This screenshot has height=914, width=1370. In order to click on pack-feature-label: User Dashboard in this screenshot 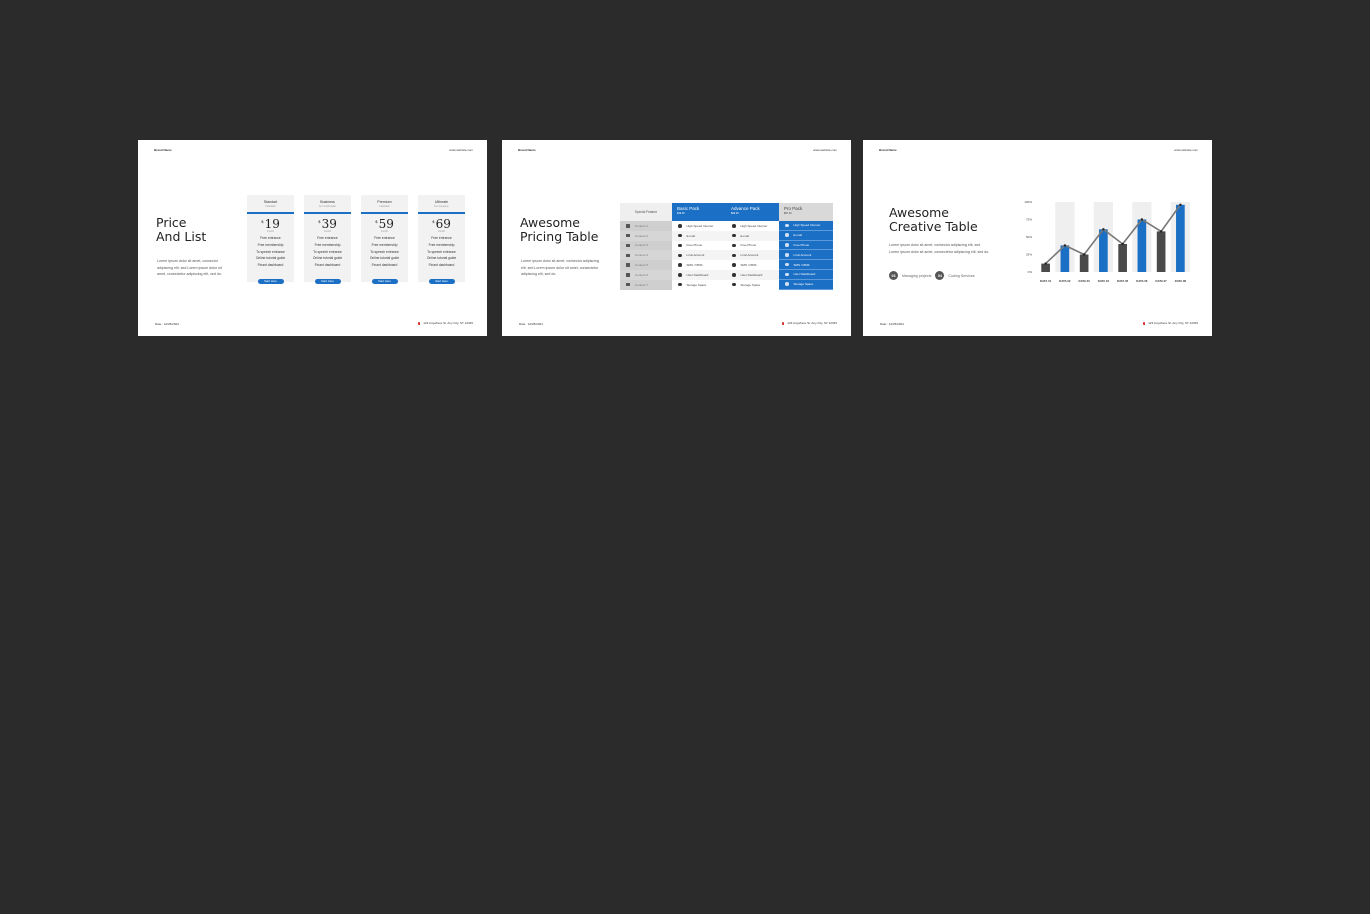, I will do `click(697, 274)`.